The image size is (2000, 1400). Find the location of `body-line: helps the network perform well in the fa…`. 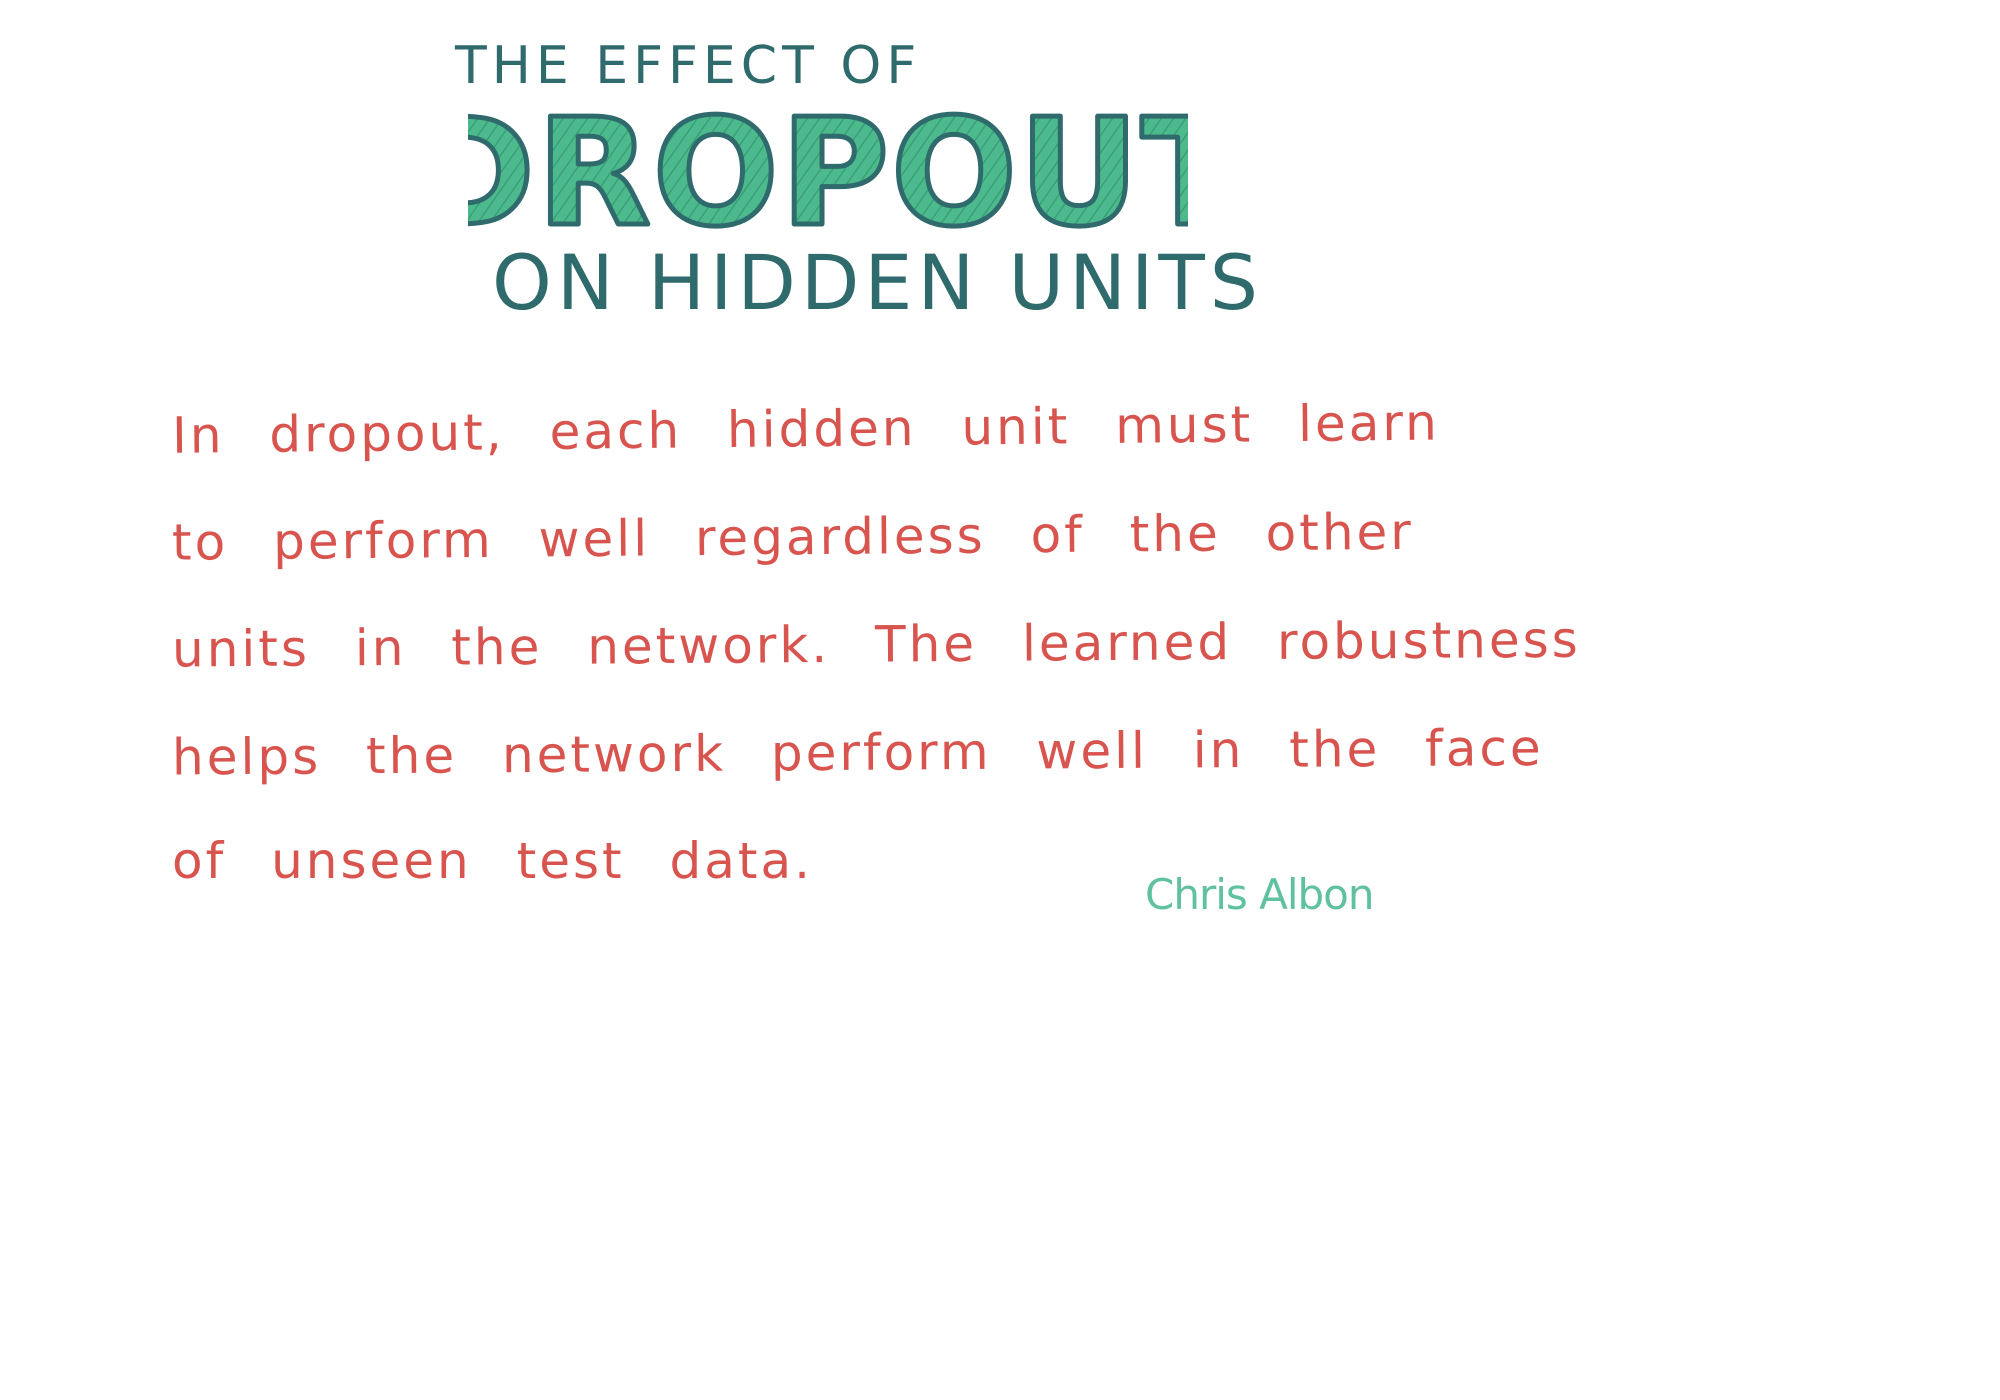

body-line: helps the network perform well in the fa… is located at coordinates (857, 752).